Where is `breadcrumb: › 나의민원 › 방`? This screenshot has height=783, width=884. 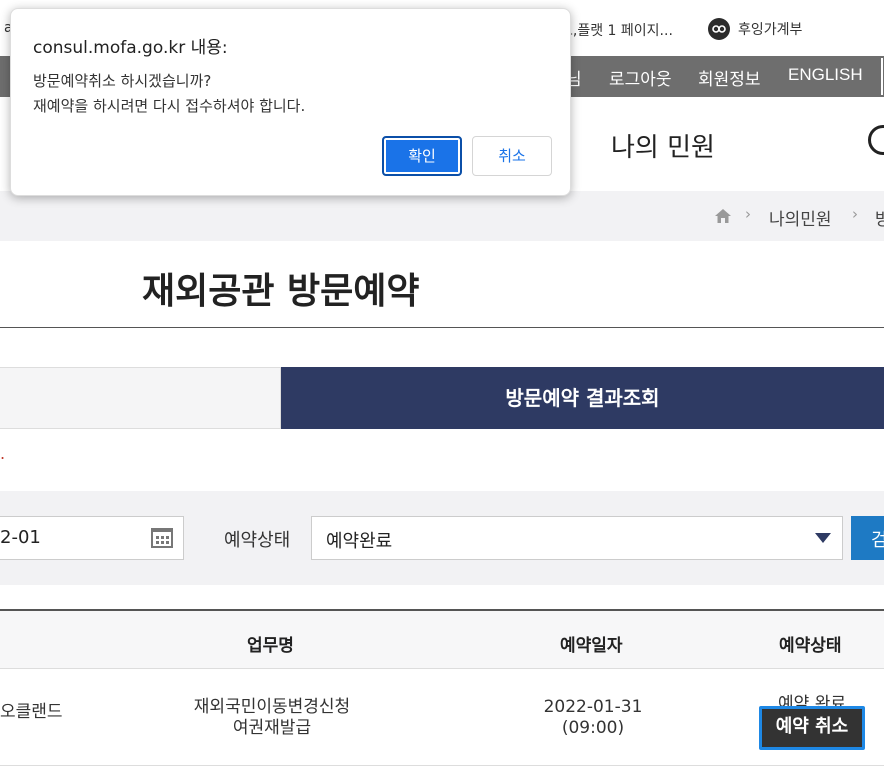
breadcrumb: › 나의민원 › 방 is located at coordinates (442, 216).